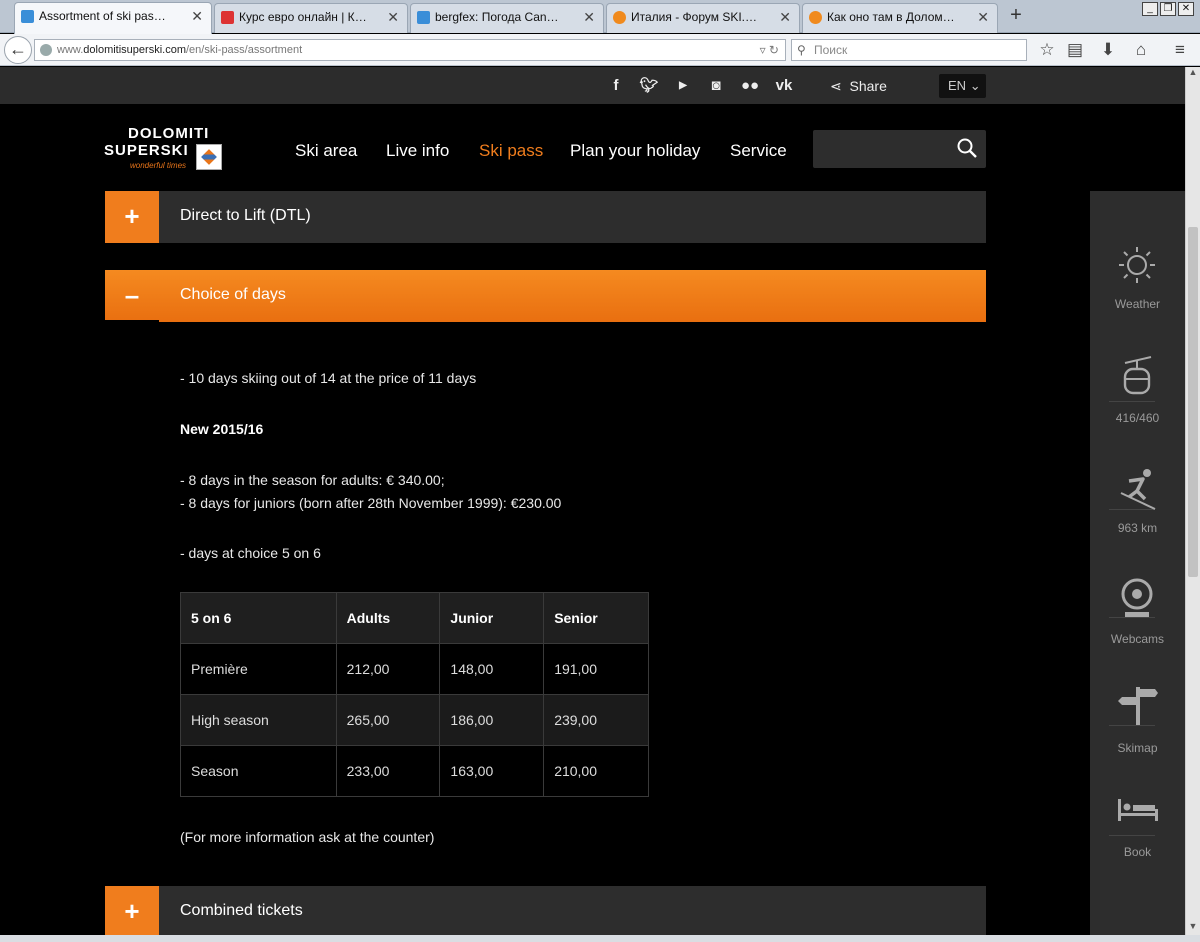  I want to click on sidebar-item-slopes: 963 km, so click(1137, 521).